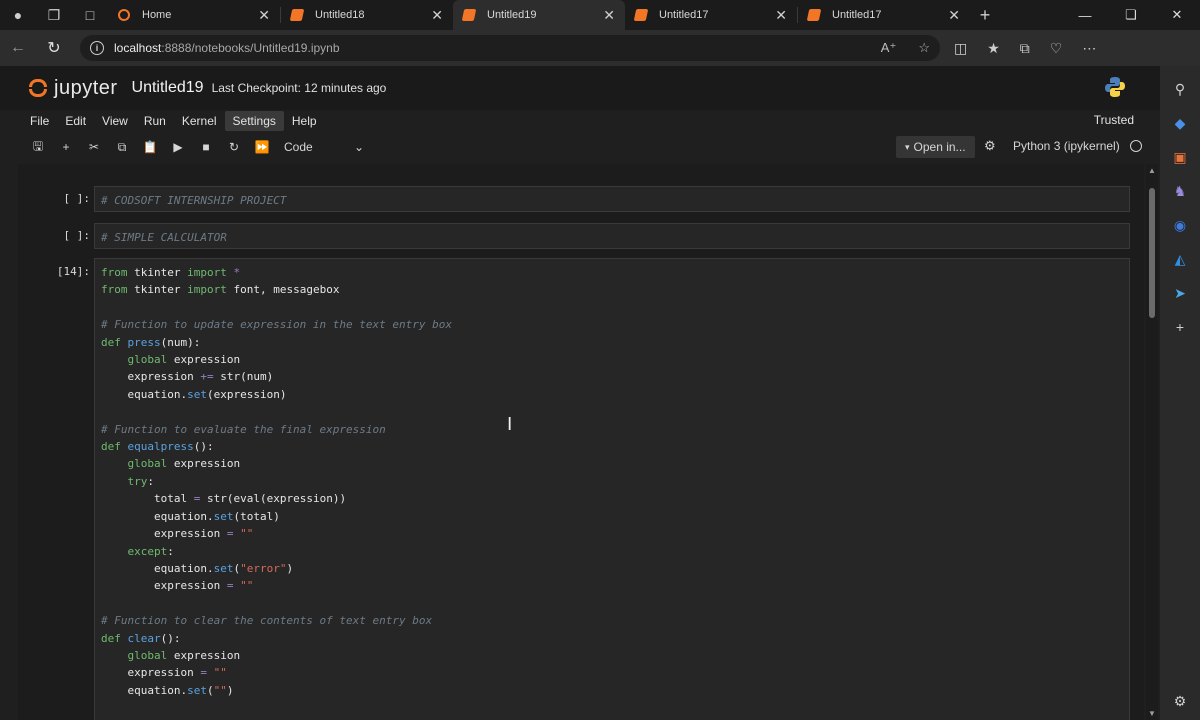 The image size is (1200, 720). Describe the element at coordinates (1085, 15) in the screenshot. I see `minimize-icon: —` at that location.